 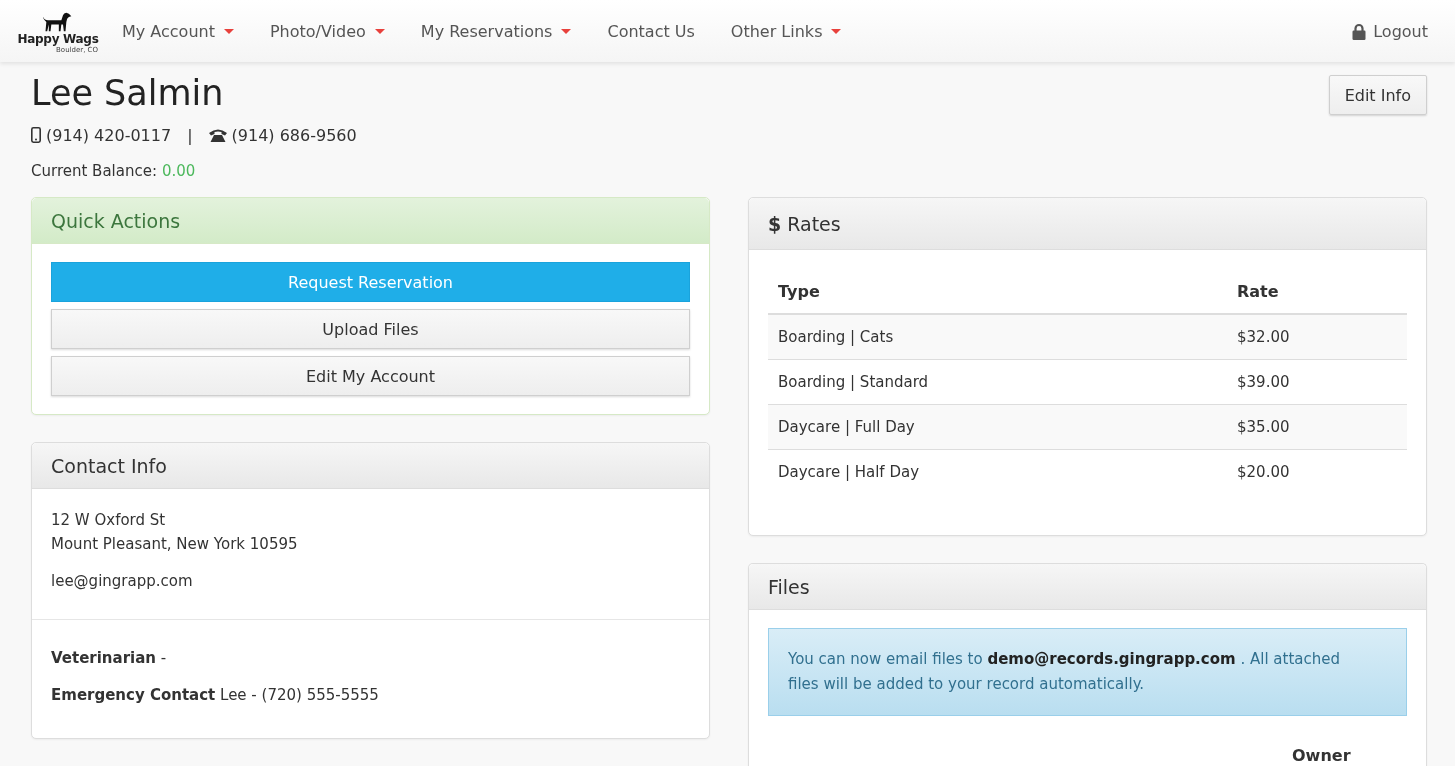 I want to click on table-cell: $32.00, so click(x=1317, y=337).